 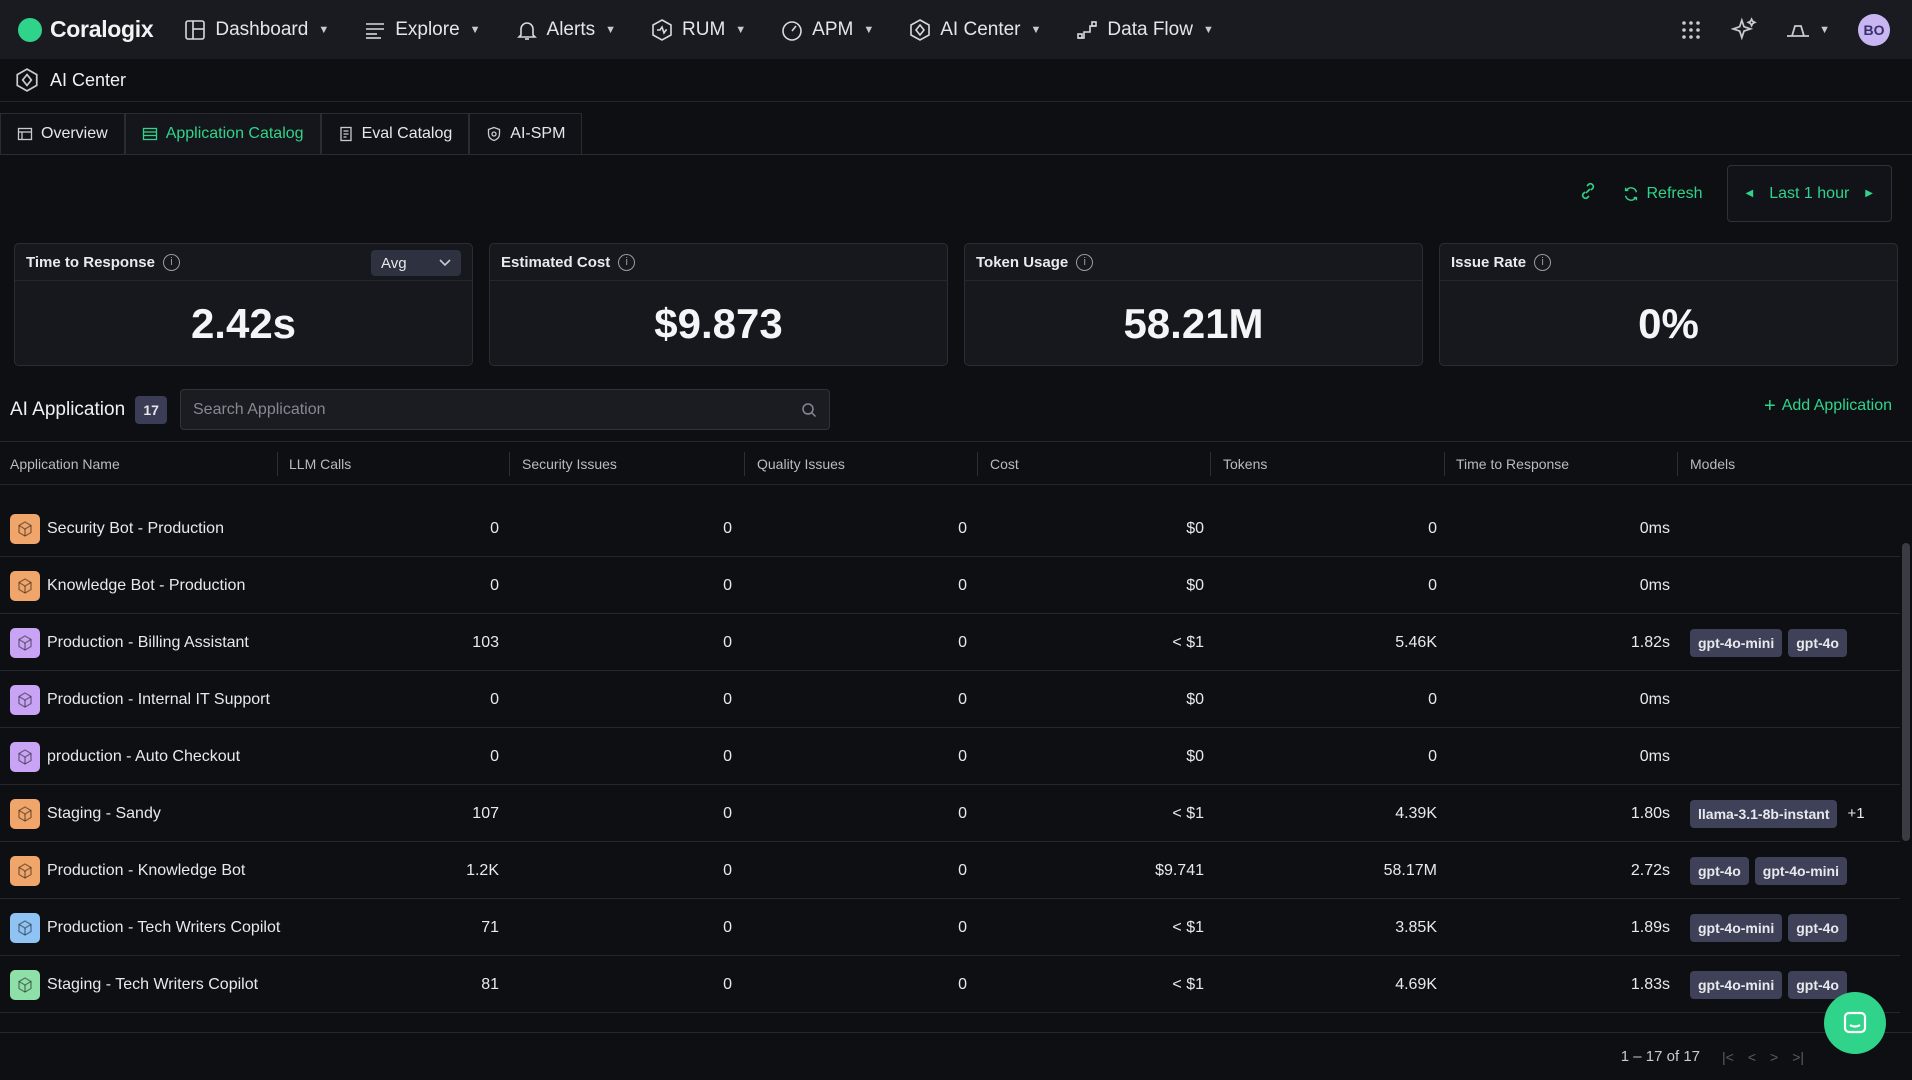 I want to click on chevron-left-icon: ◀, so click(x=1750, y=193).